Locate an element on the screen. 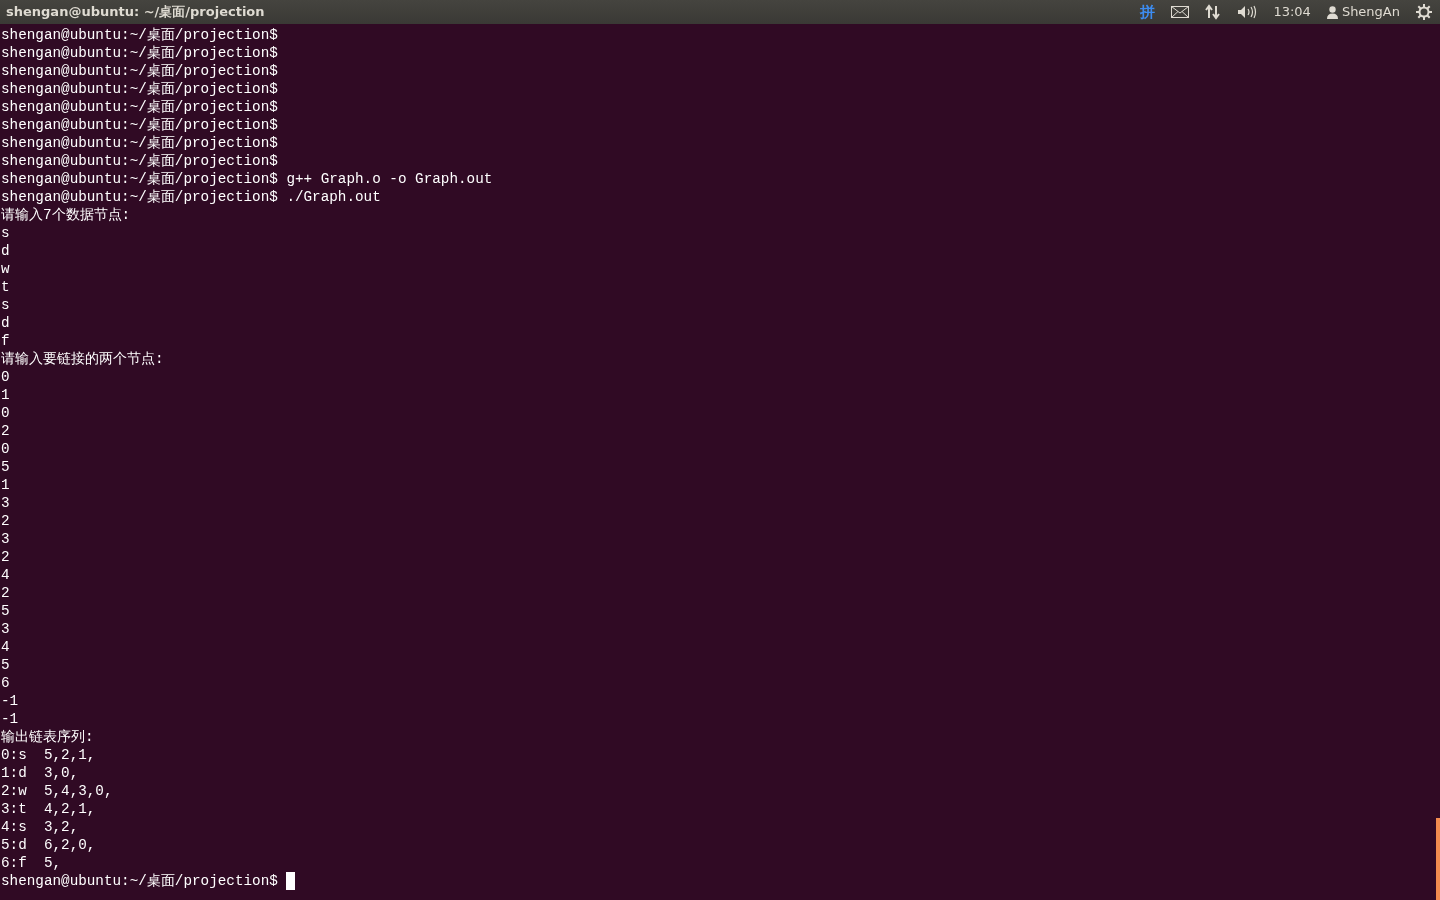 This screenshot has width=1440, height=900. terminal-line: 请输入要链接的两个节点: is located at coordinates (82, 359).